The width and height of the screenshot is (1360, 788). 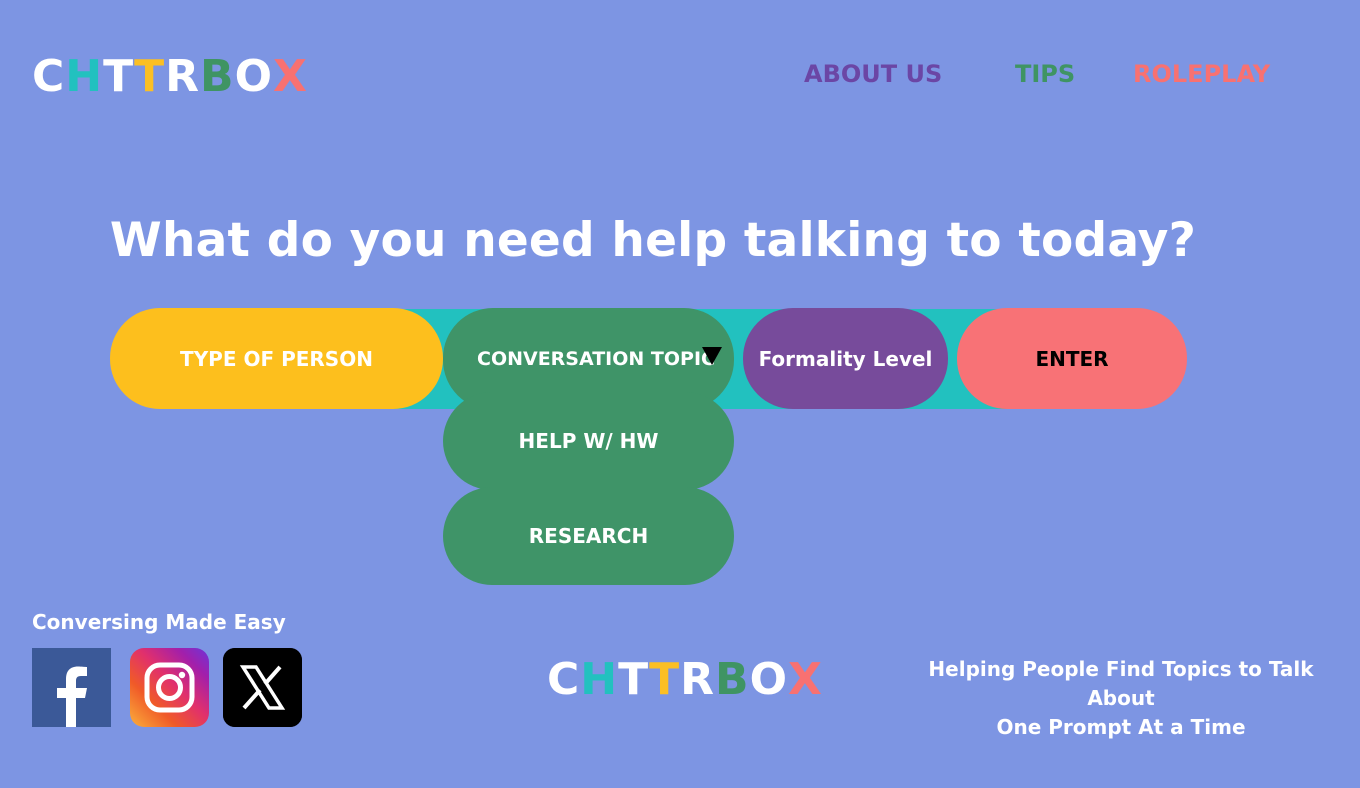 I want to click on enter-label: ENTER, so click(x=1072, y=358).